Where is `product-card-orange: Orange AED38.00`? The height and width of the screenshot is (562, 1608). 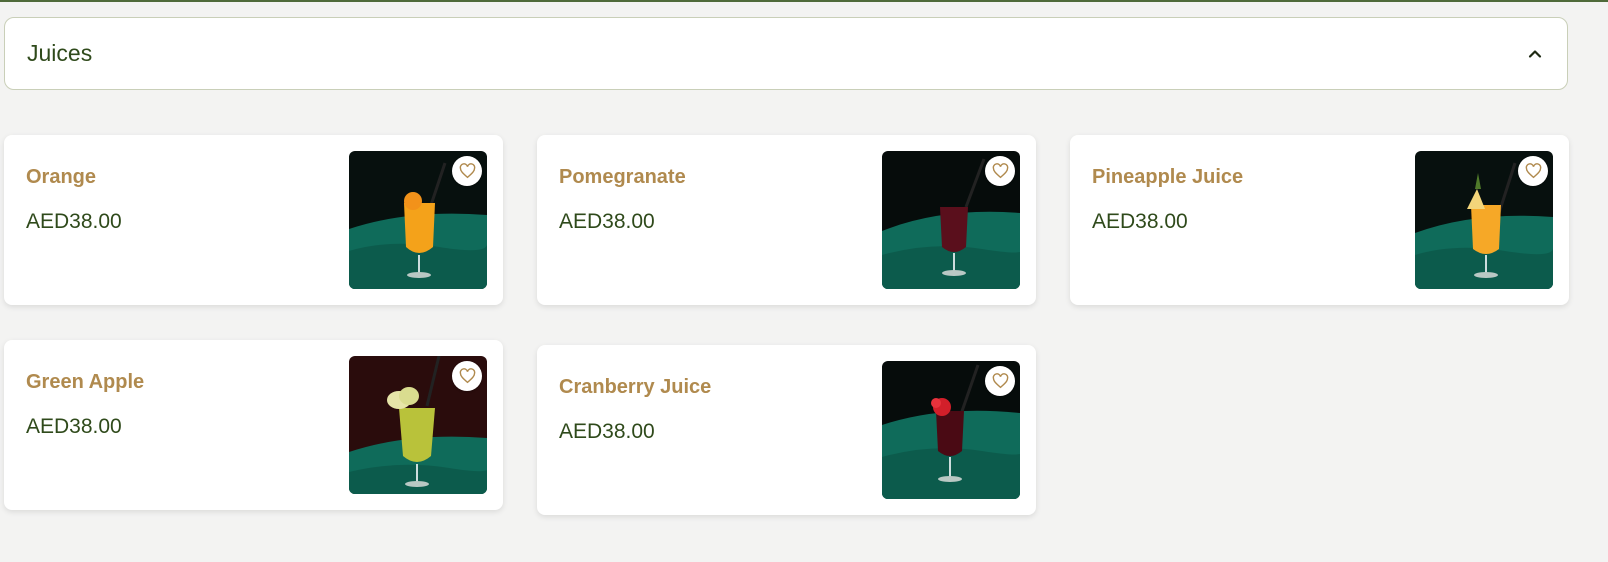 product-card-orange: Orange AED38.00 is located at coordinates (253, 220).